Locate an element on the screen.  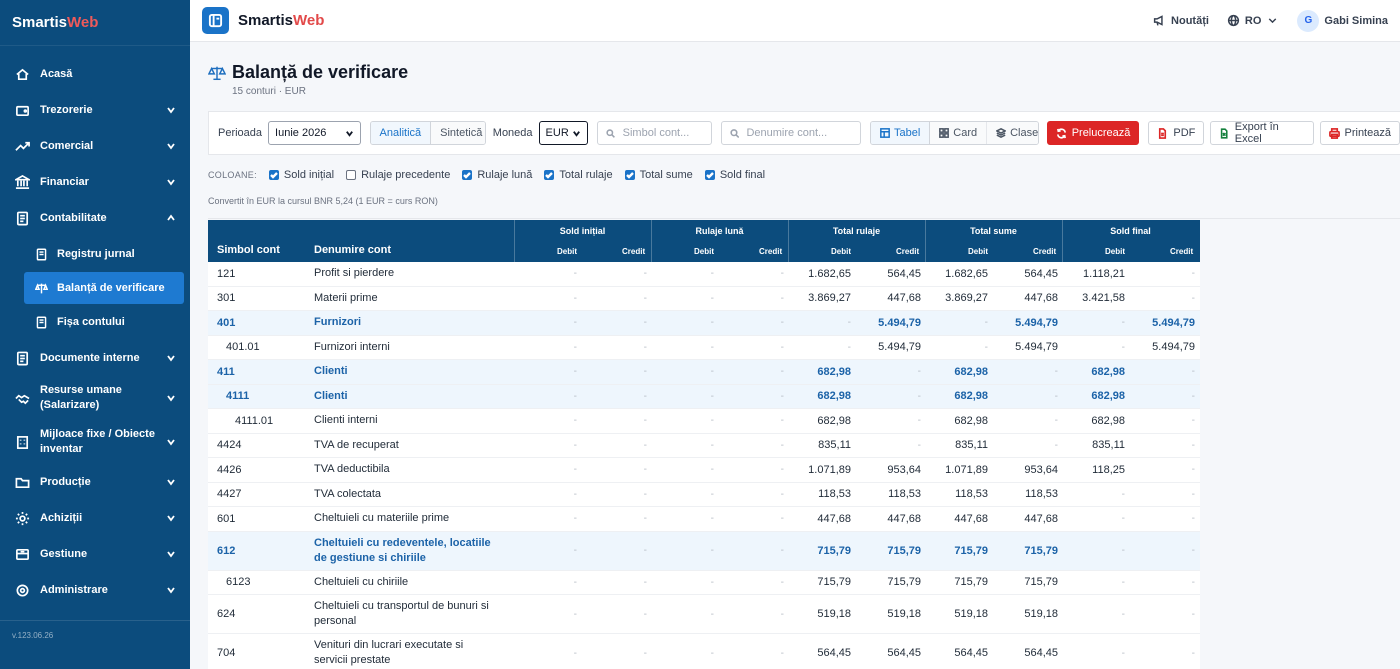
mode-analytic: Analitică is located at coordinates (401, 133).